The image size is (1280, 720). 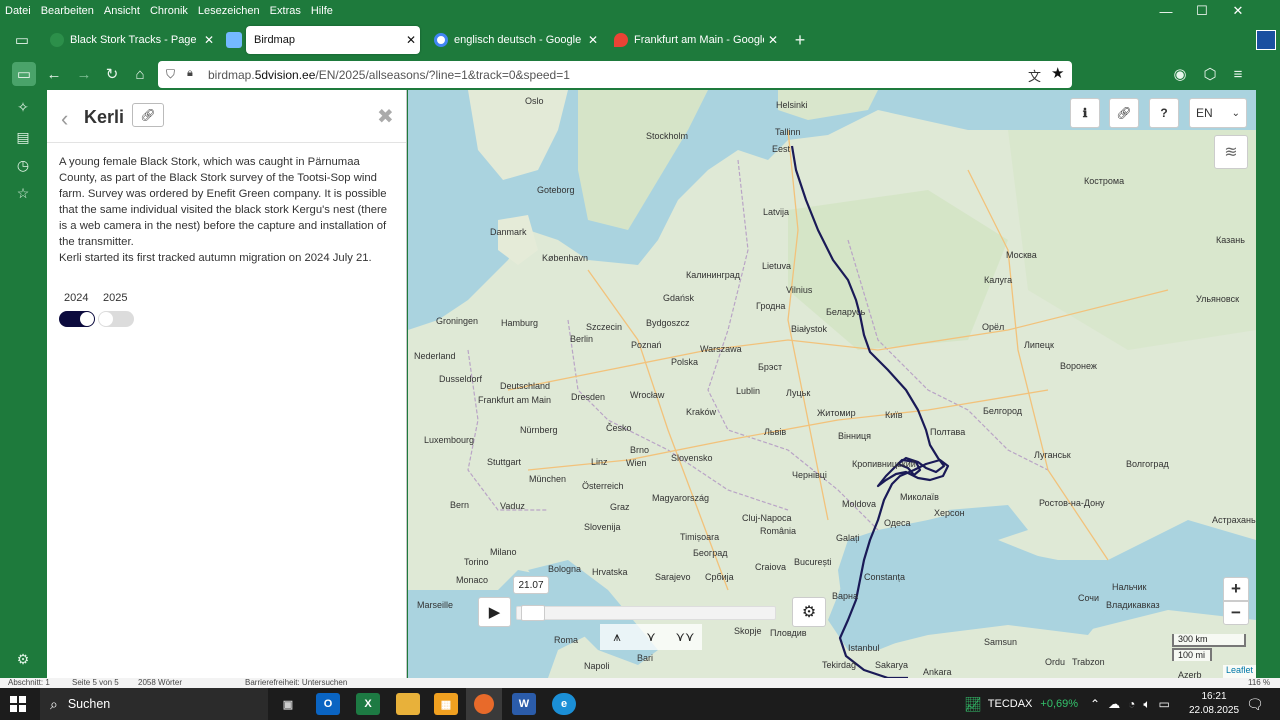 I want to click on status-section: Abschnitt: 1, so click(x=29, y=682).